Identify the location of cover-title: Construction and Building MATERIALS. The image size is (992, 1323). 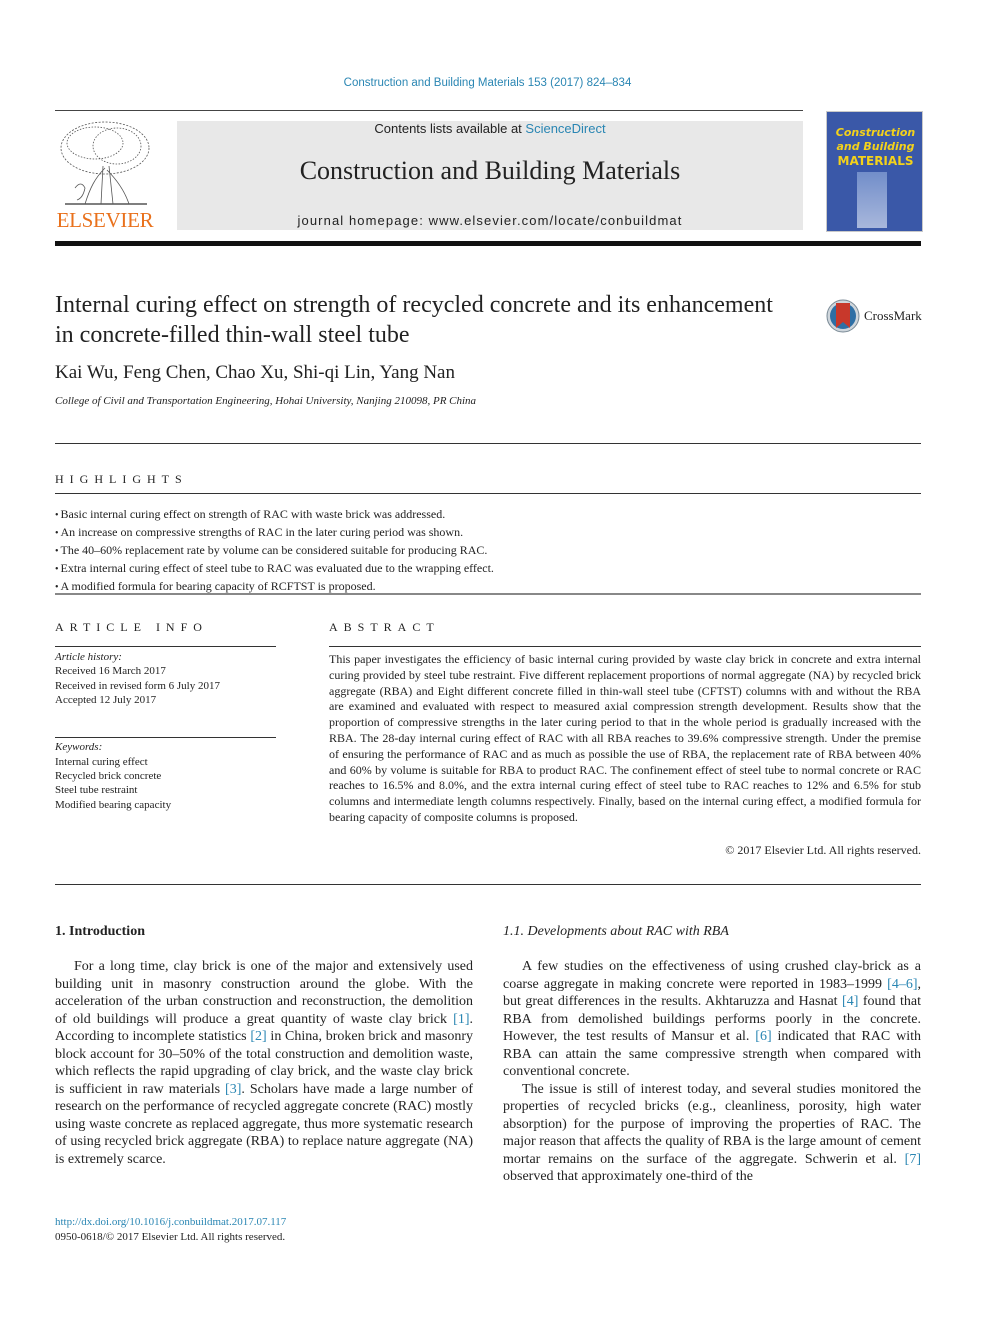
(875, 147).